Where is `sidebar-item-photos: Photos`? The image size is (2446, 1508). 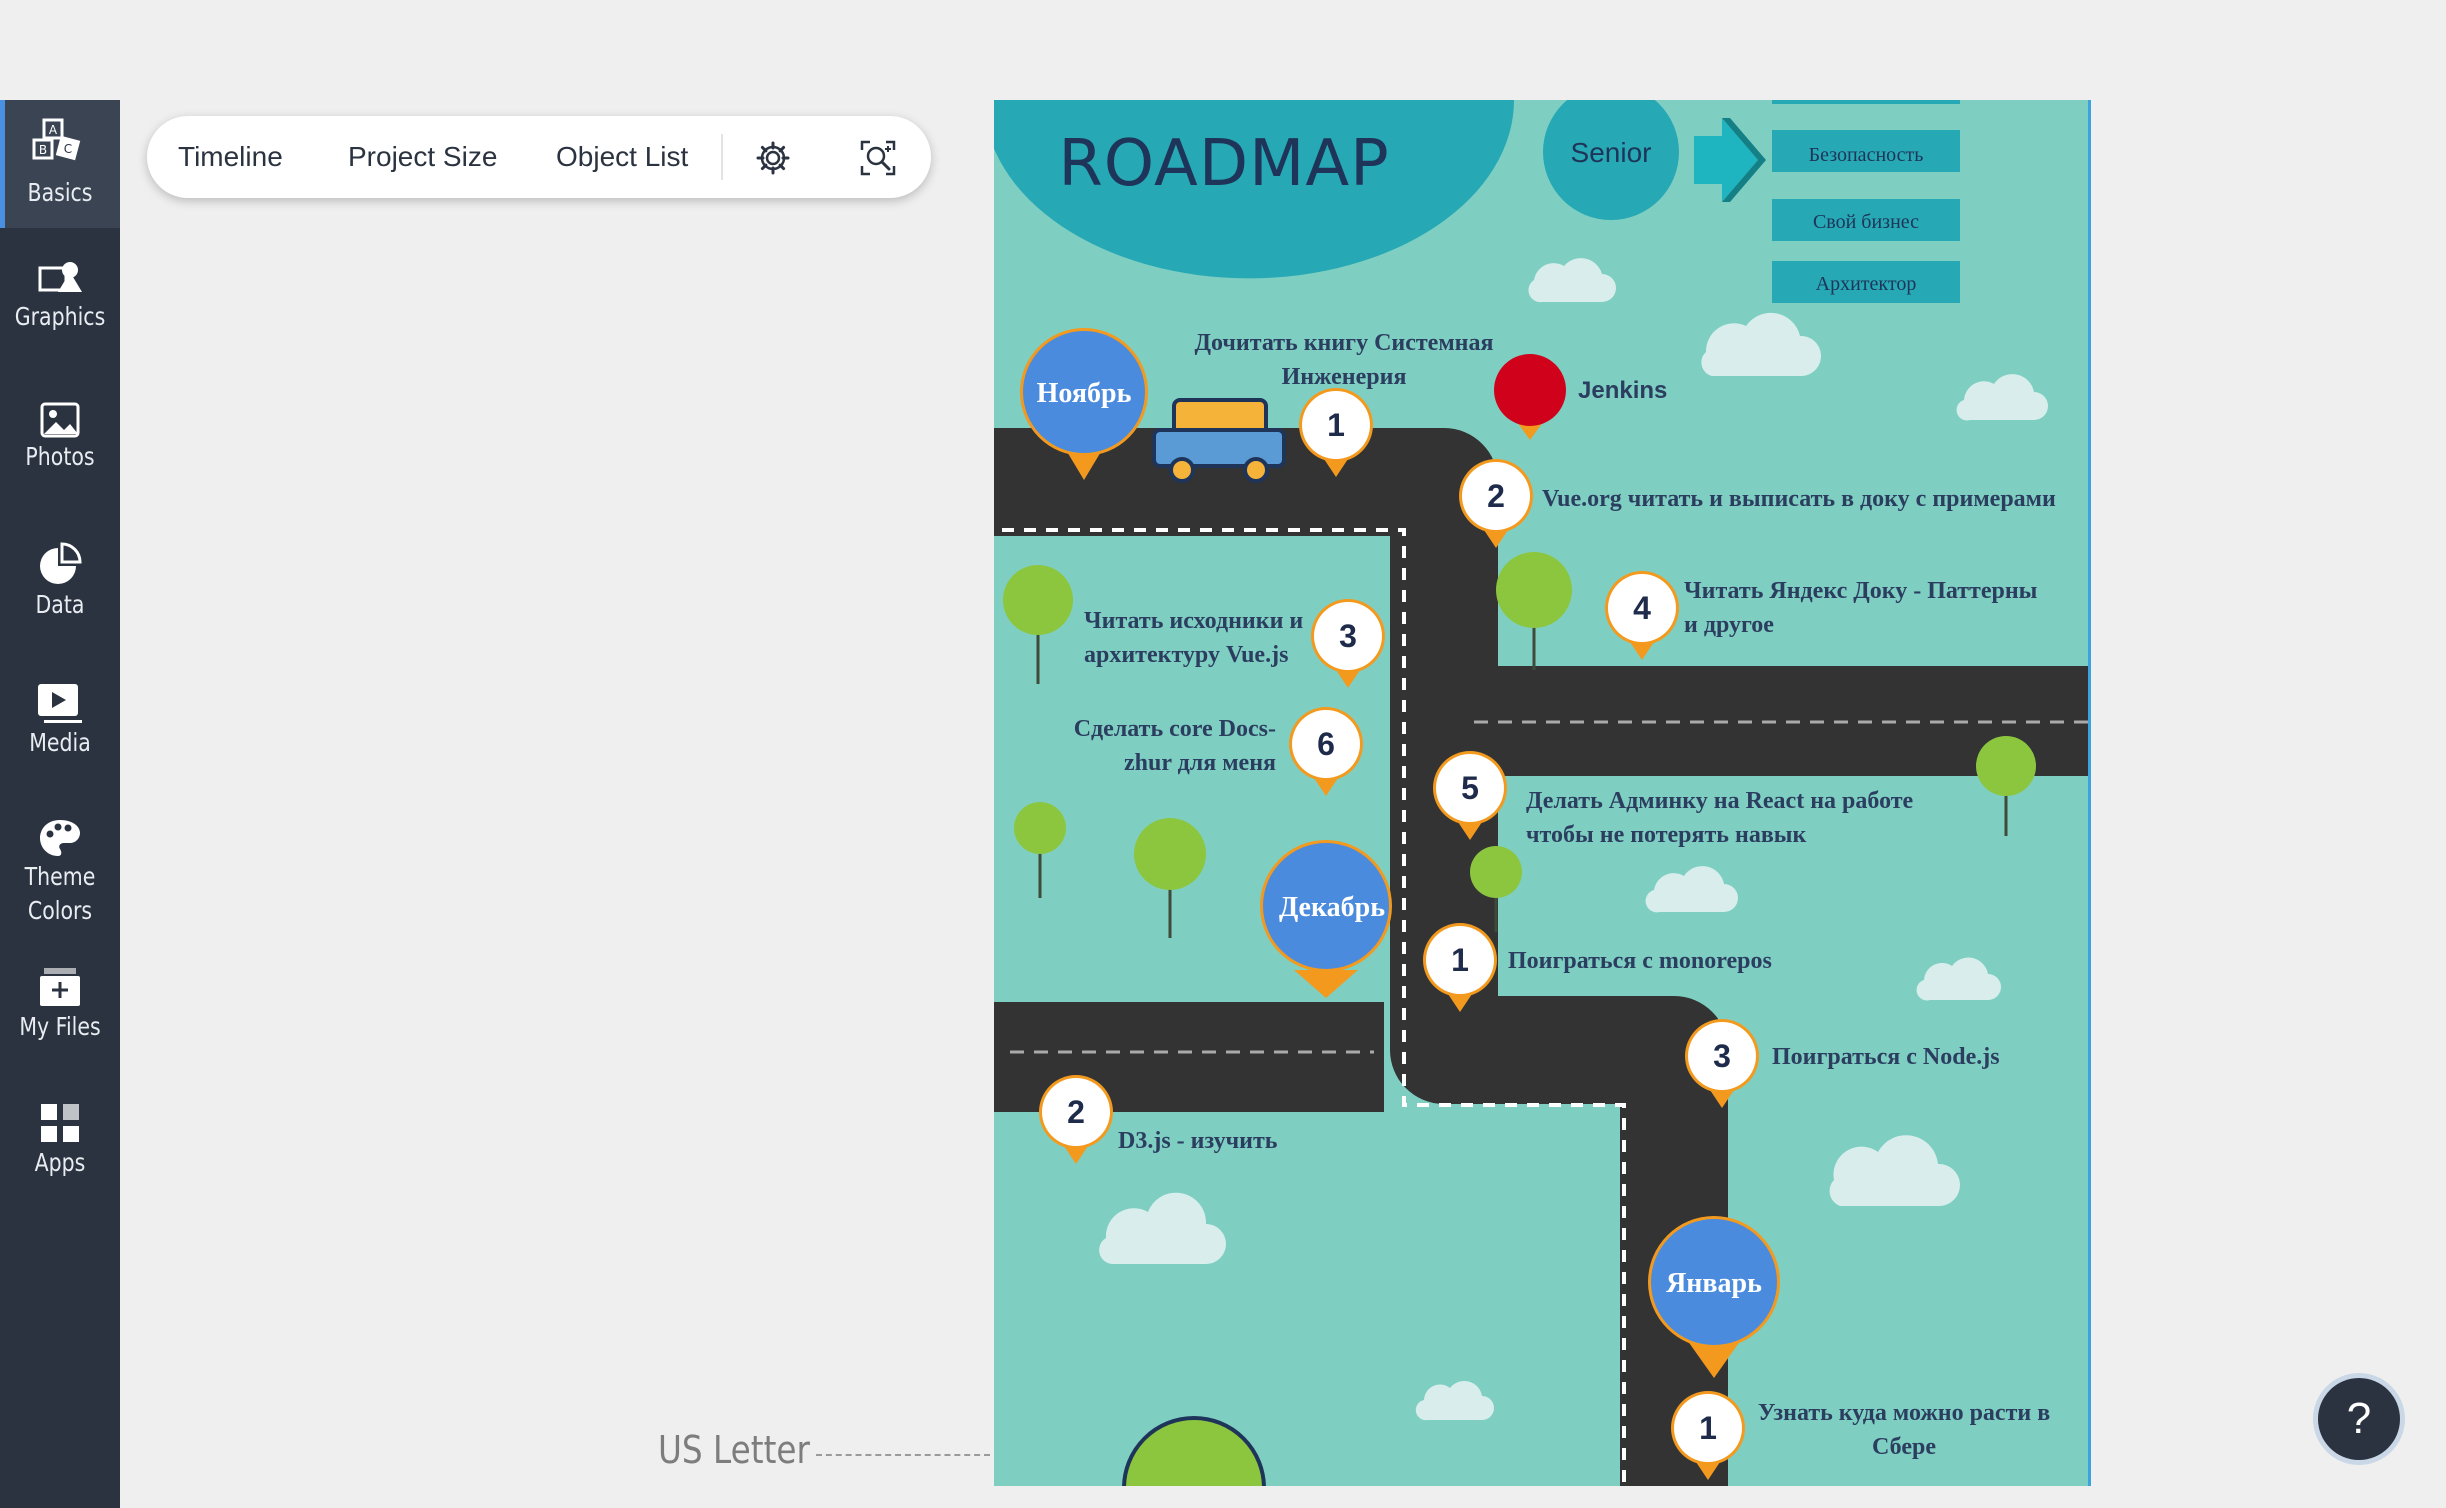
sidebar-item-photos: Photos is located at coordinates (60, 450).